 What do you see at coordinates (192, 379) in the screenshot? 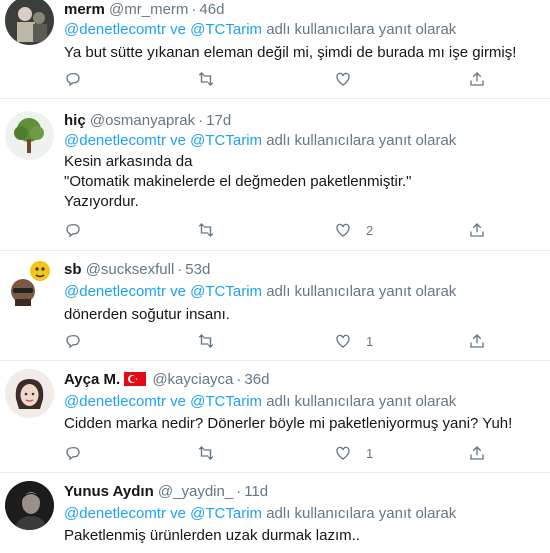
I see `handle: @kayciayca` at bounding box center [192, 379].